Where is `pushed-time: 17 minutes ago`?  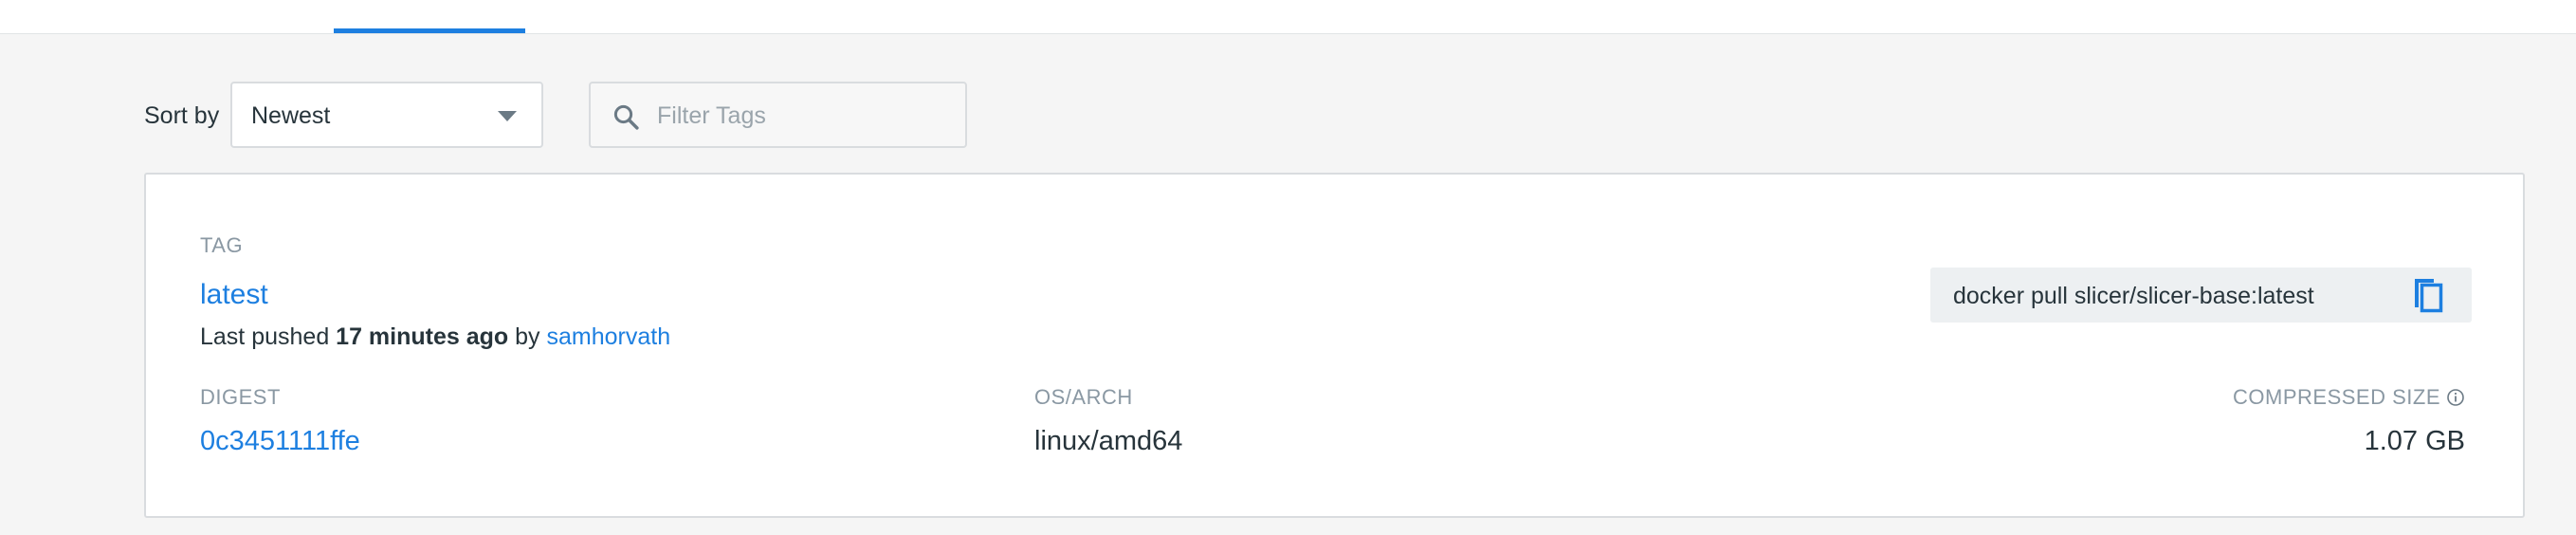 pushed-time: 17 minutes ago is located at coordinates (422, 336).